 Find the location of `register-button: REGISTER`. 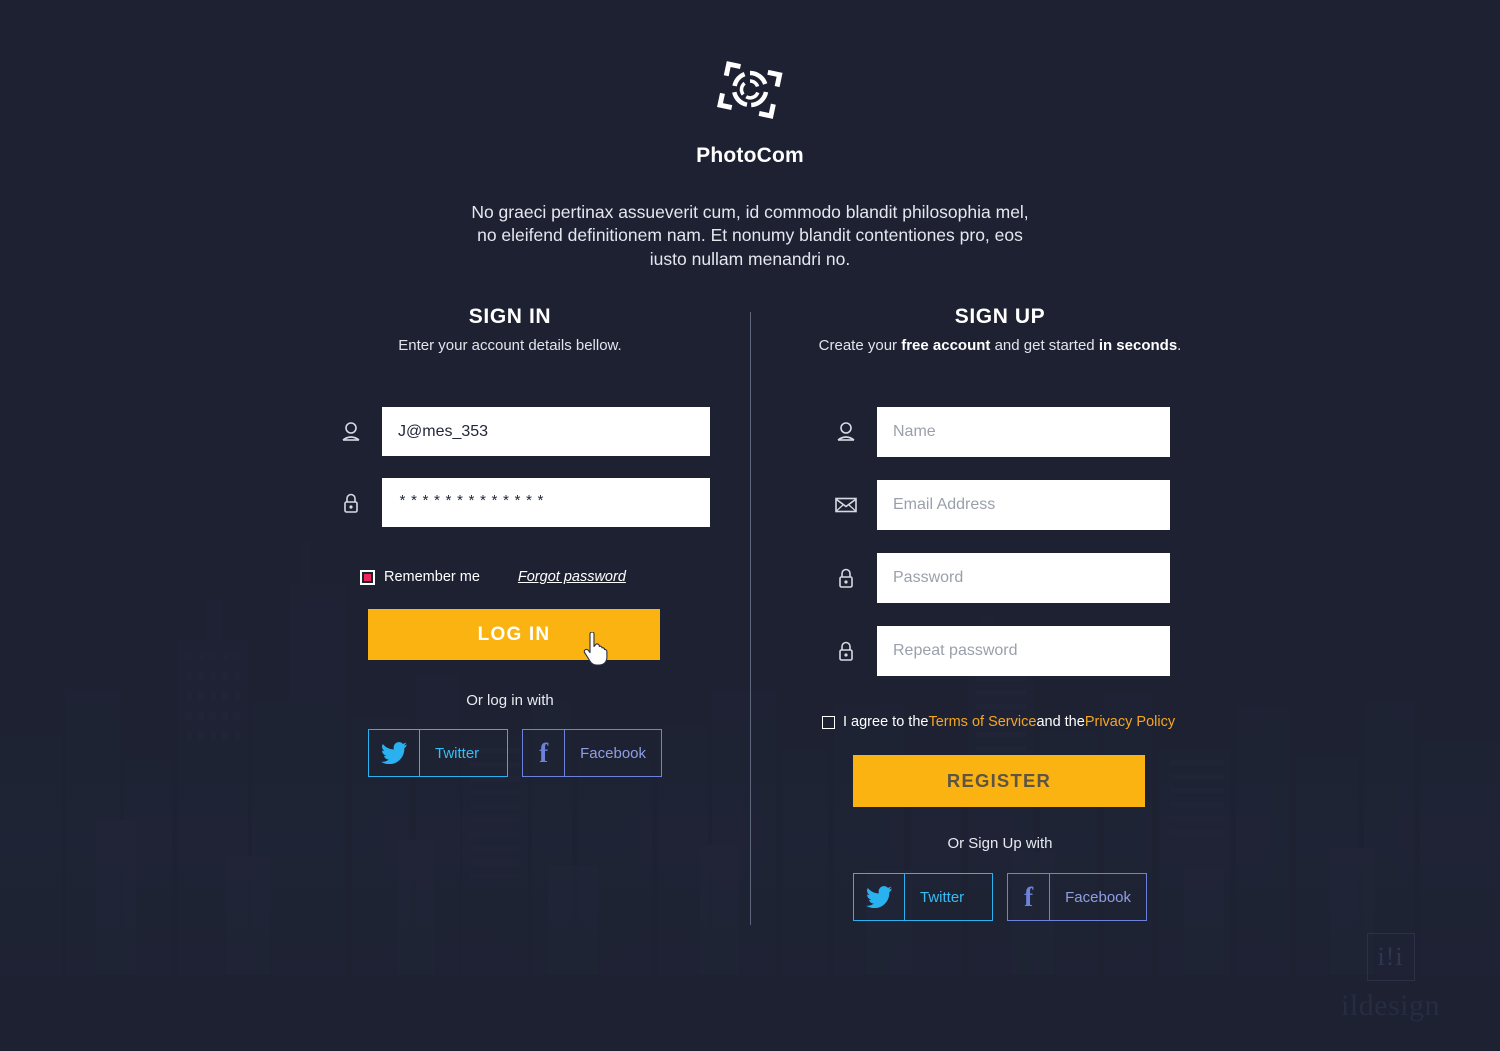

register-button: REGISTER is located at coordinates (999, 781).